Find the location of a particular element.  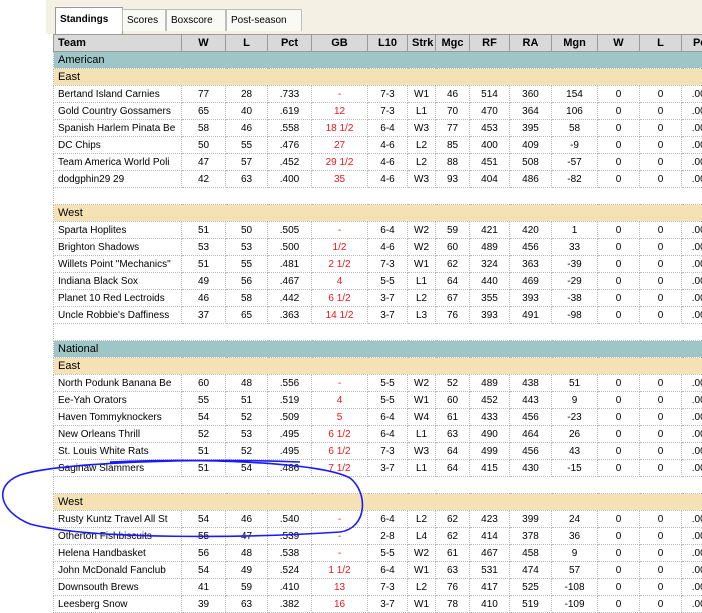

stat-cell: 39 is located at coordinates (204, 604).